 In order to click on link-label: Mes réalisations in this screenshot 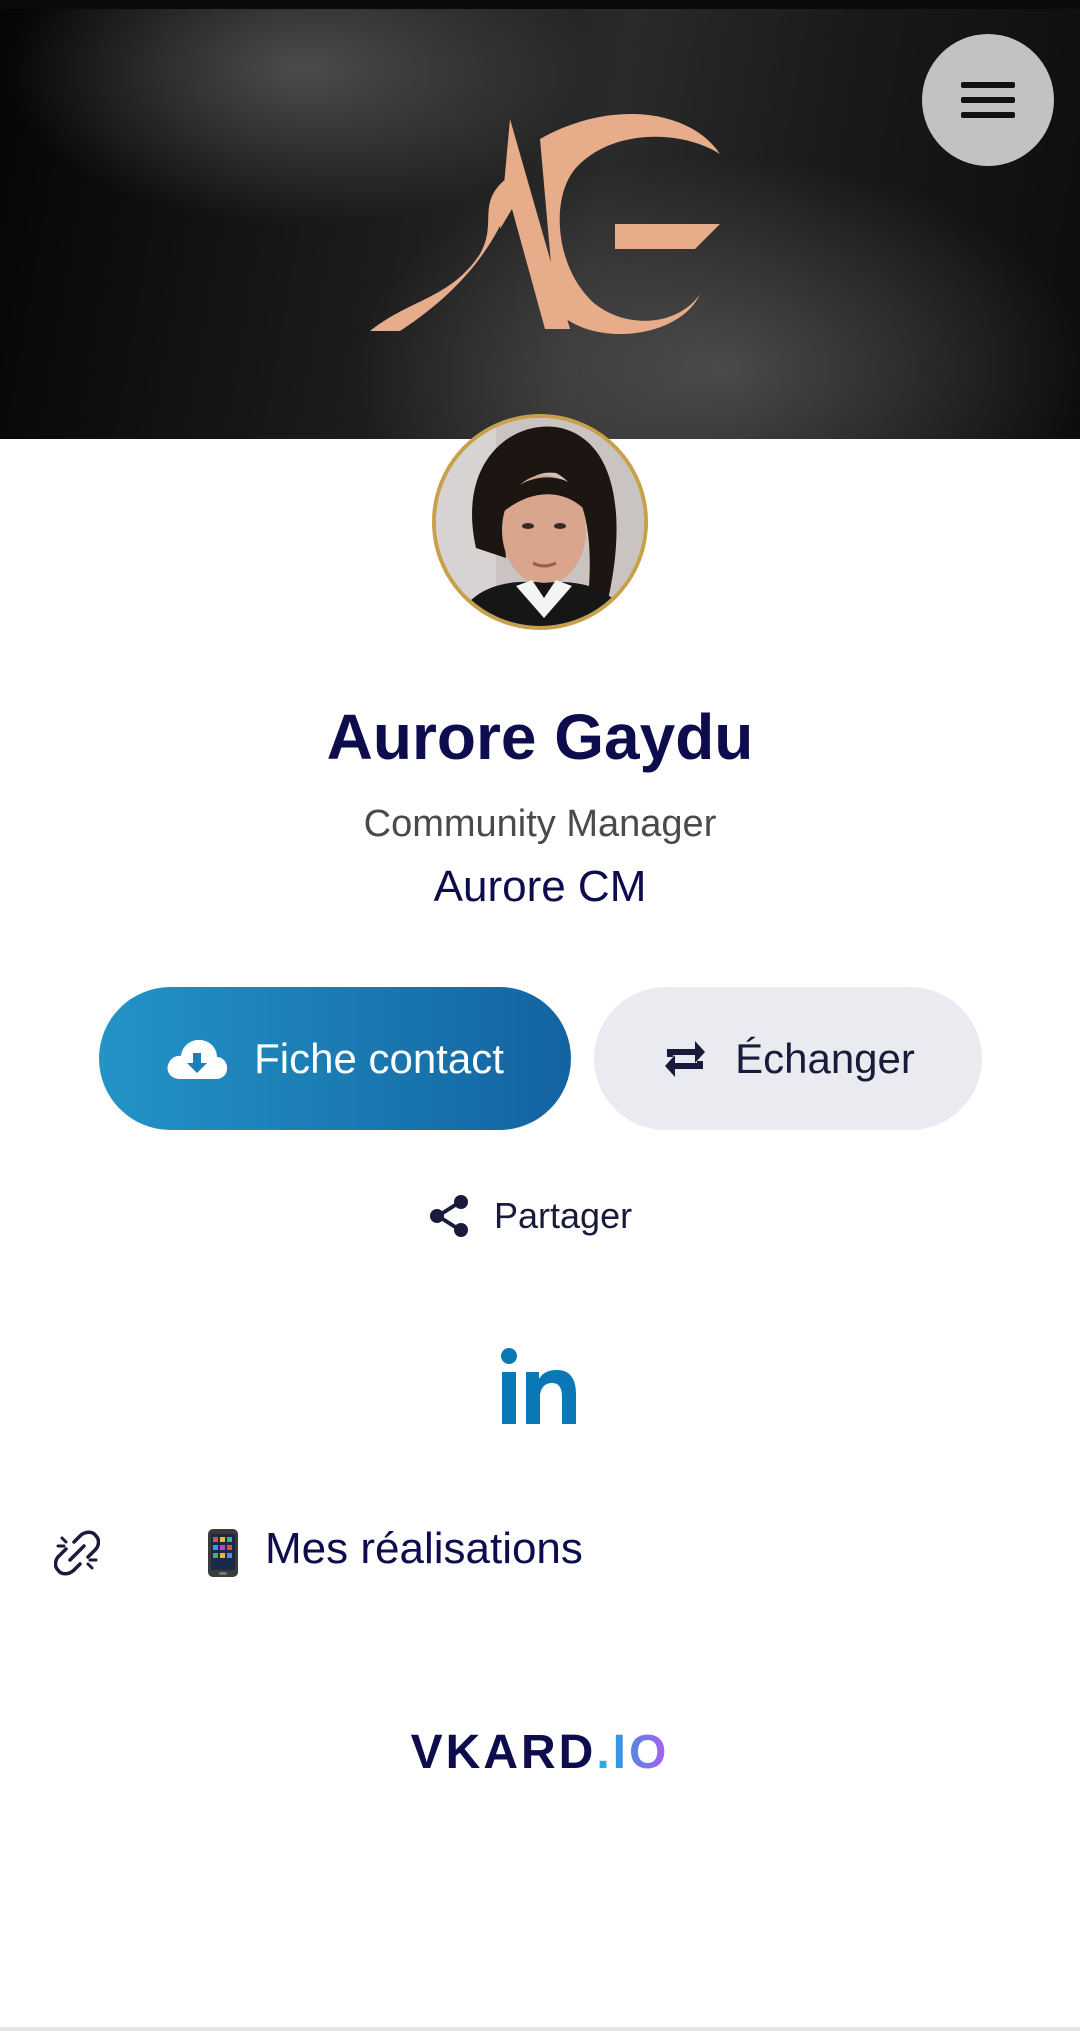, I will do `click(424, 1548)`.